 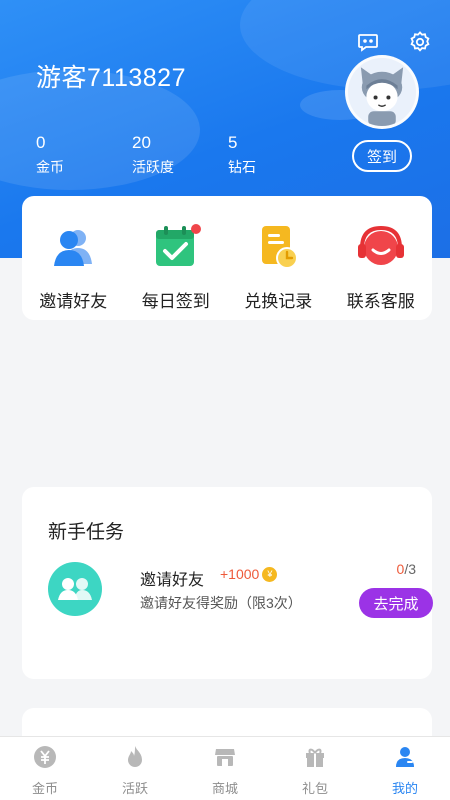 I want to click on bottom-tab-bar: 金币 活跃 商城 礼包 我的, so click(x=225, y=768).